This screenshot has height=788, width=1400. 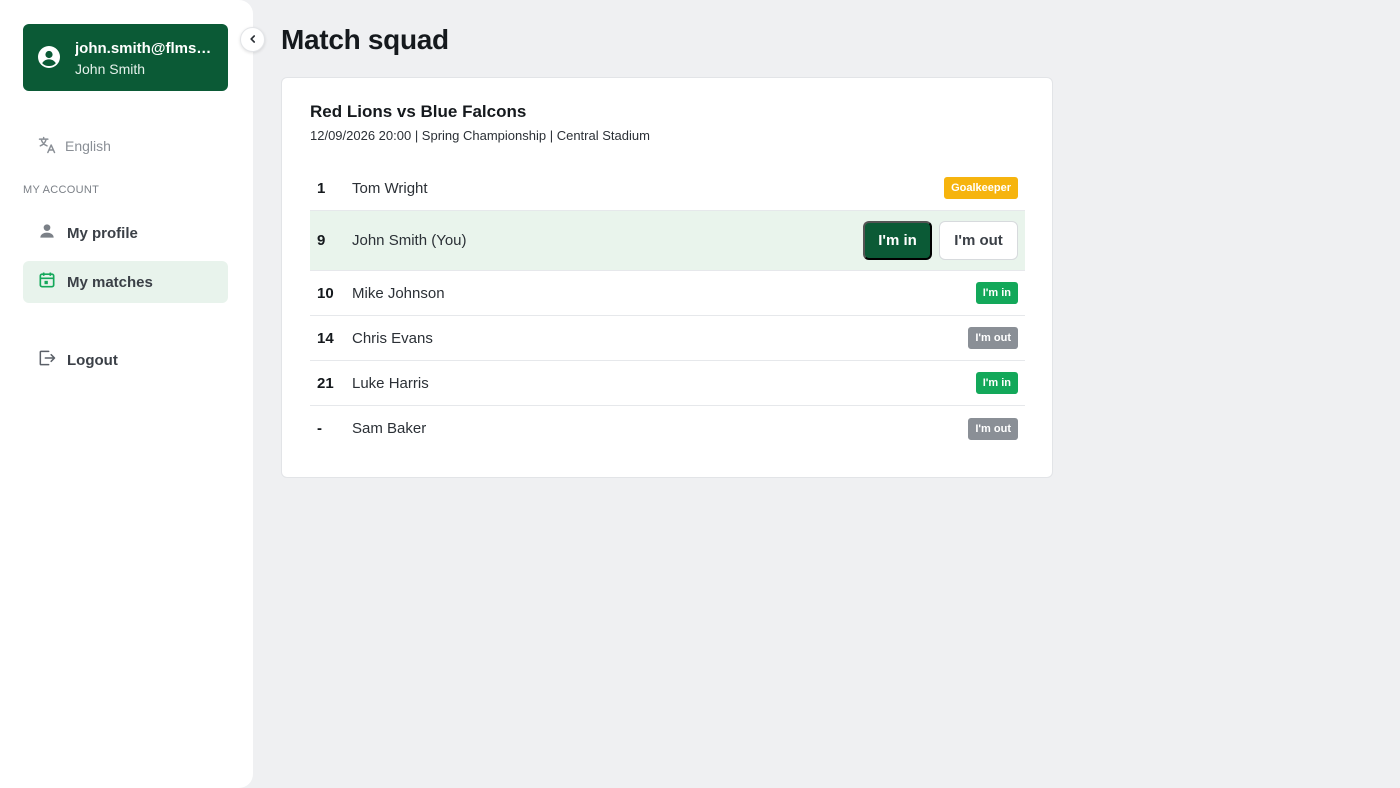 What do you see at coordinates (51, 146) in the screenshot?
I see `translate-icon` at bounding box center [51, 146].